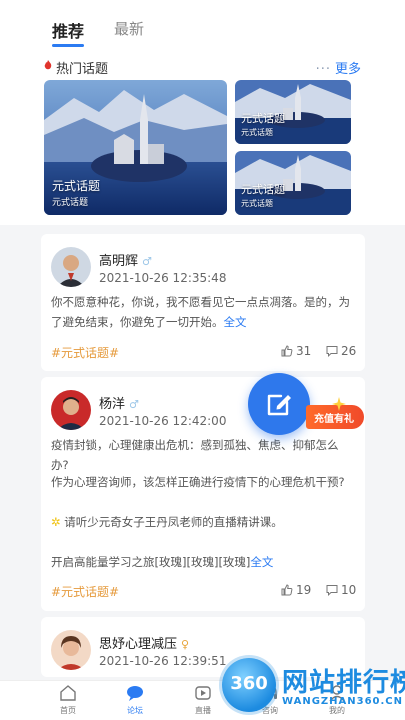 The height and width of the screenshot is (720, 405). Describe the element at coordinates (151, 562) in the screenshot. I see `post-paragraph: 开启高能量学习之旅[玫瑰][玫瑰][玫瑰]` at that location.